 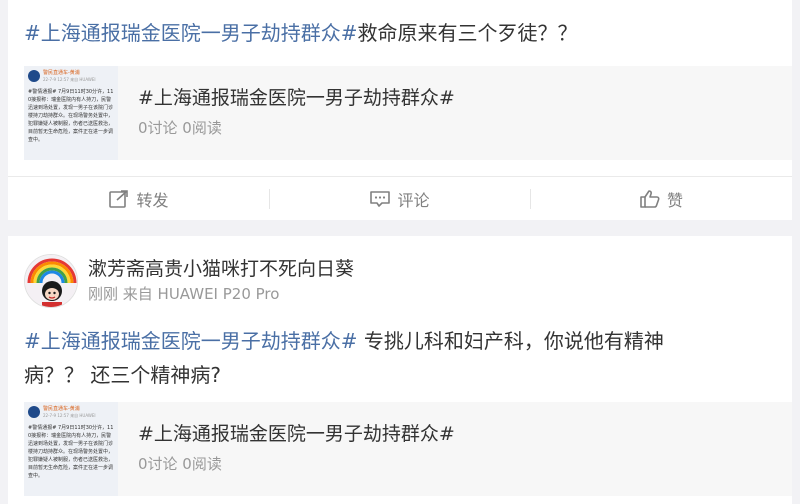 What do you see at coordinates (119, 199) in the screenshot?
I see `repost-icon` at bounding box center [119, 199].